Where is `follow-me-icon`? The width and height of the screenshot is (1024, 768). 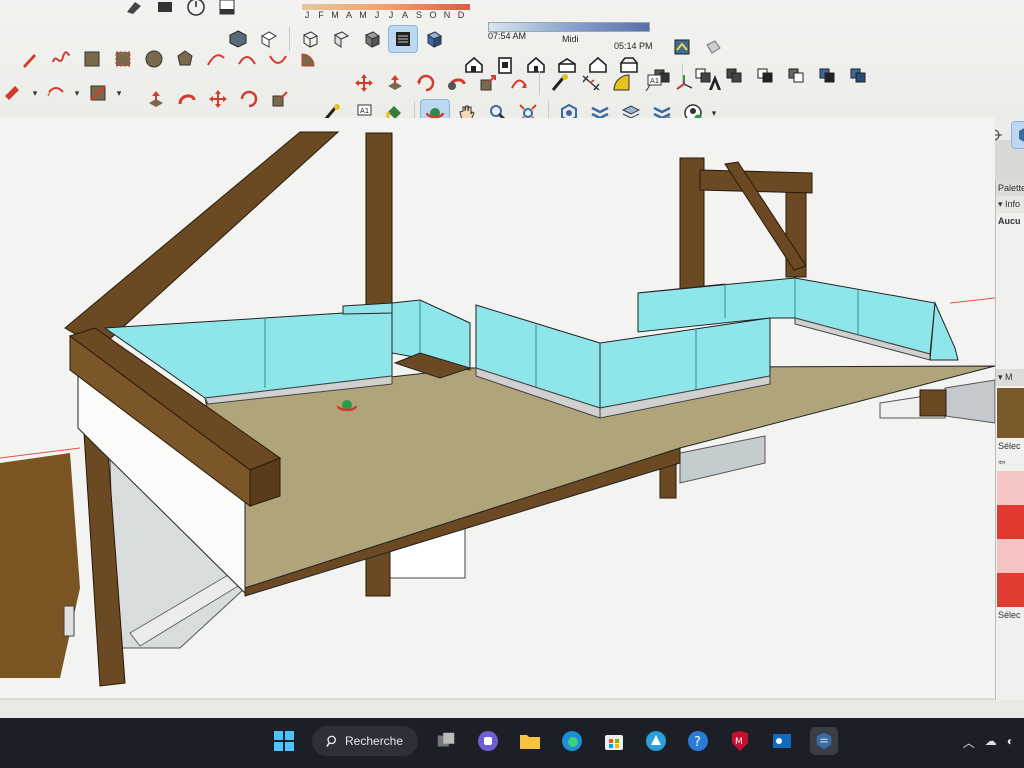
follow-me-icon is located at coordinates (457, 83).